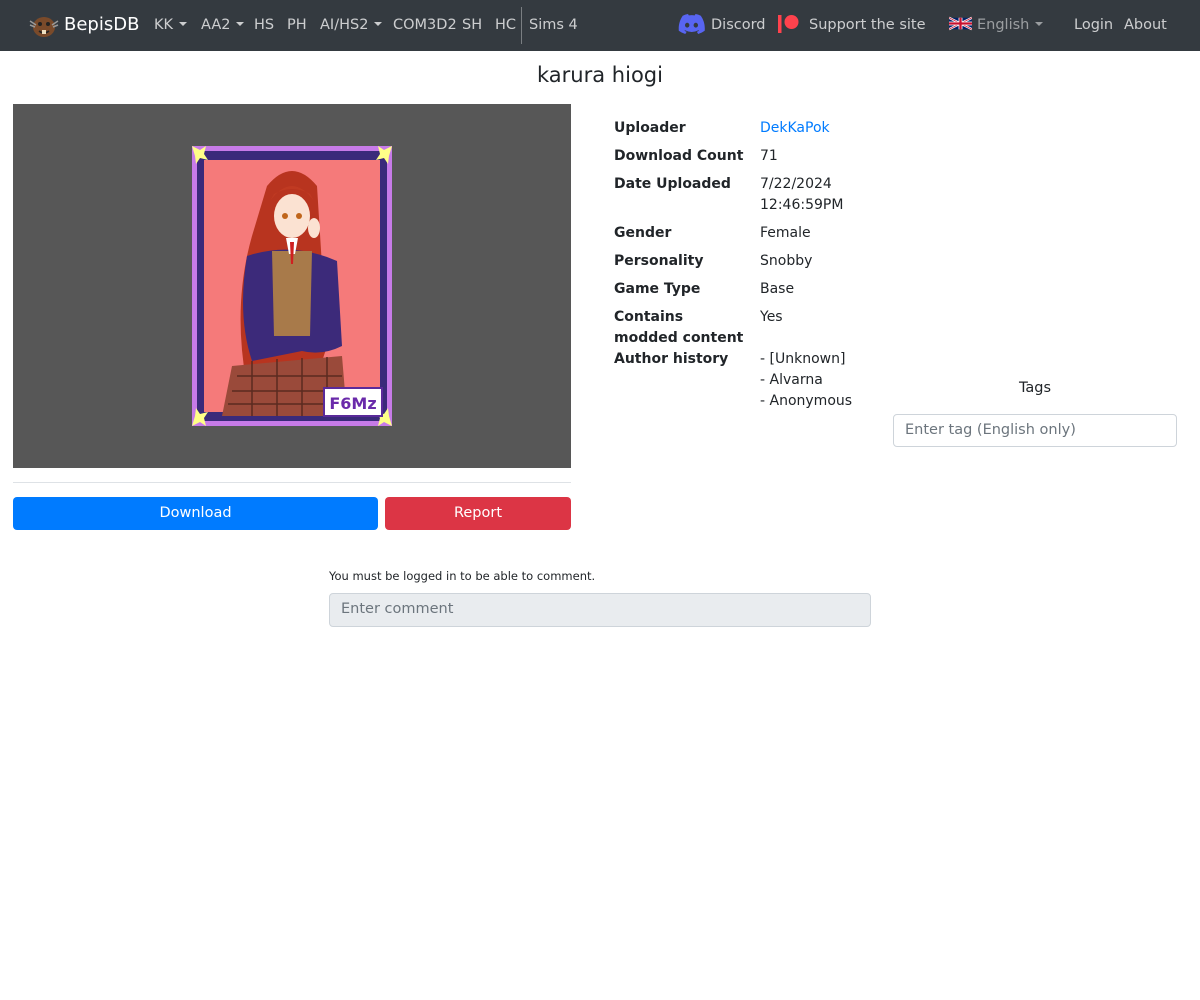 The height and width of the screenshot is (1000, 1200). I want to click on tags-heading: Tags, so click(1035, 388).